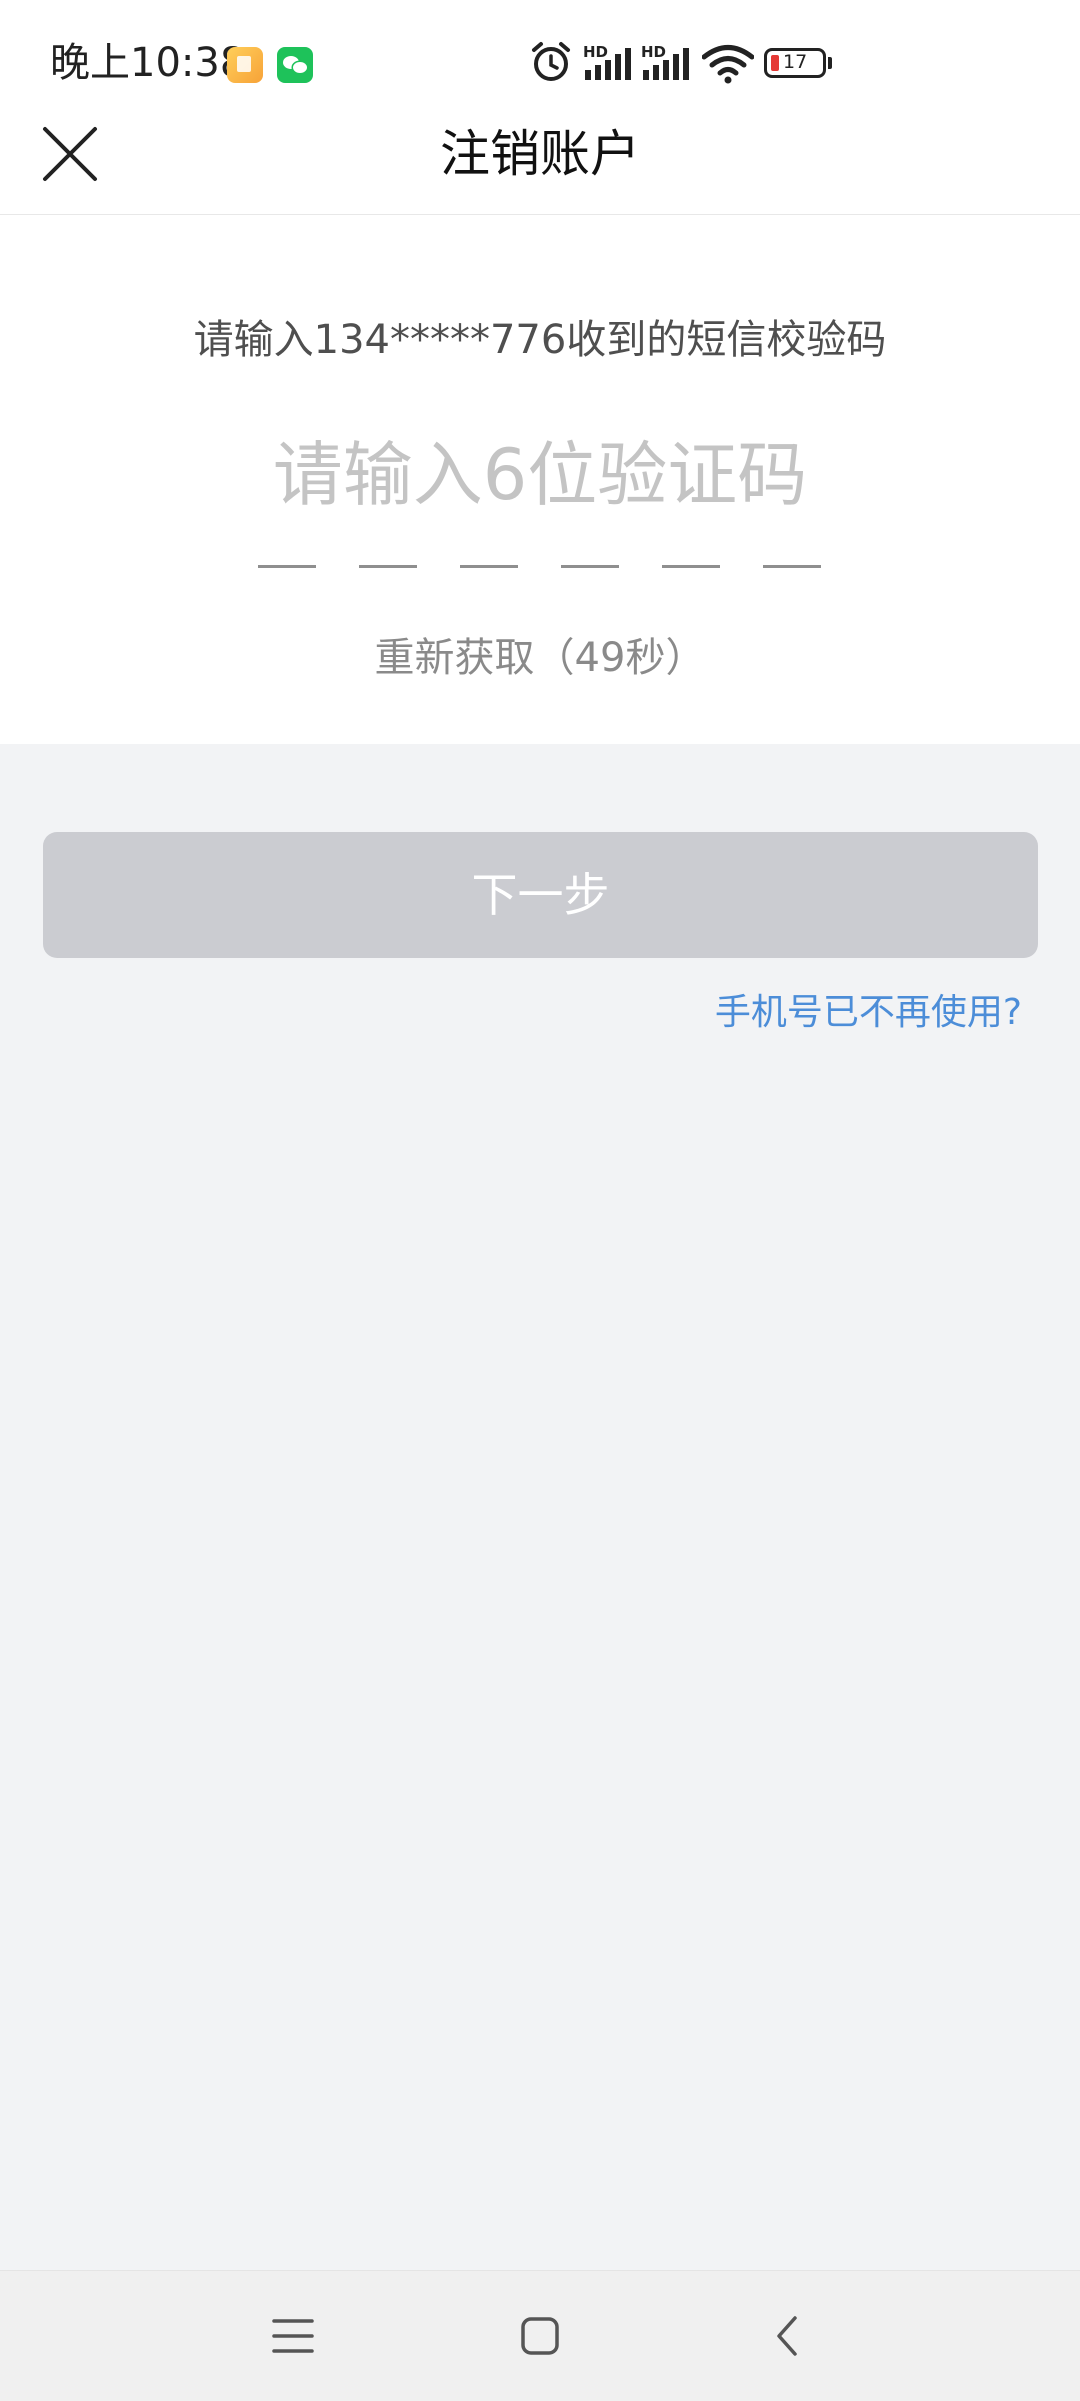 This screenshot has height=2401, width=1080. What do you see at coordinates (540, 214) in the screenshot?
I see `header-divider` at bounding box center [540, 214].